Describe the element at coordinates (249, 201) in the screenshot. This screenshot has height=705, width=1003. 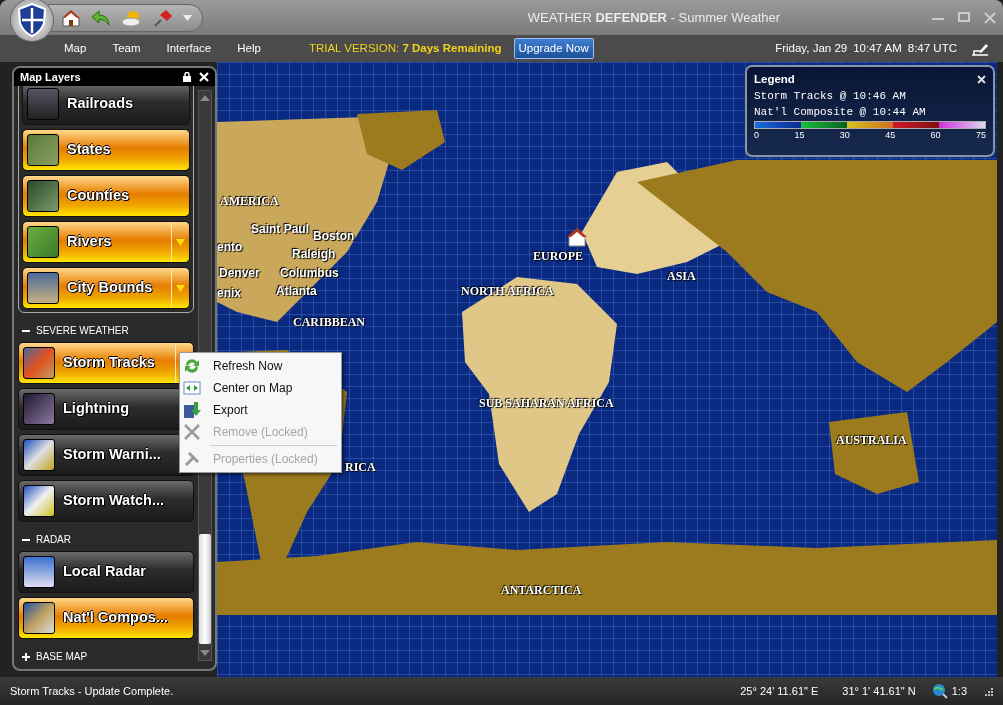
I see `region-label: AMERICA` at that location.